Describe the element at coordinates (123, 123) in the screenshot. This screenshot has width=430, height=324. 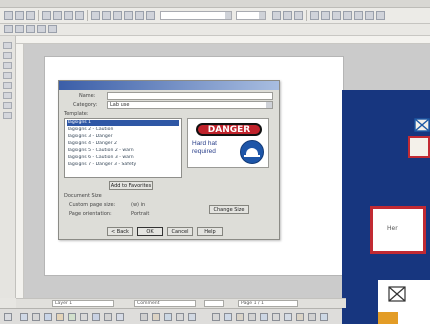
I see `list-item: Tagsigns 1` at that location.